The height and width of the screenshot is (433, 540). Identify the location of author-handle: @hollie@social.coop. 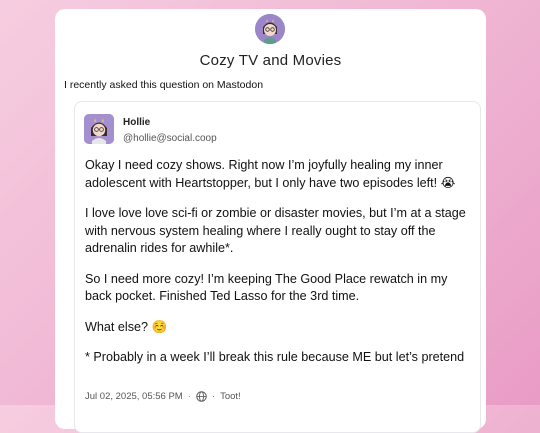
(170, 138).